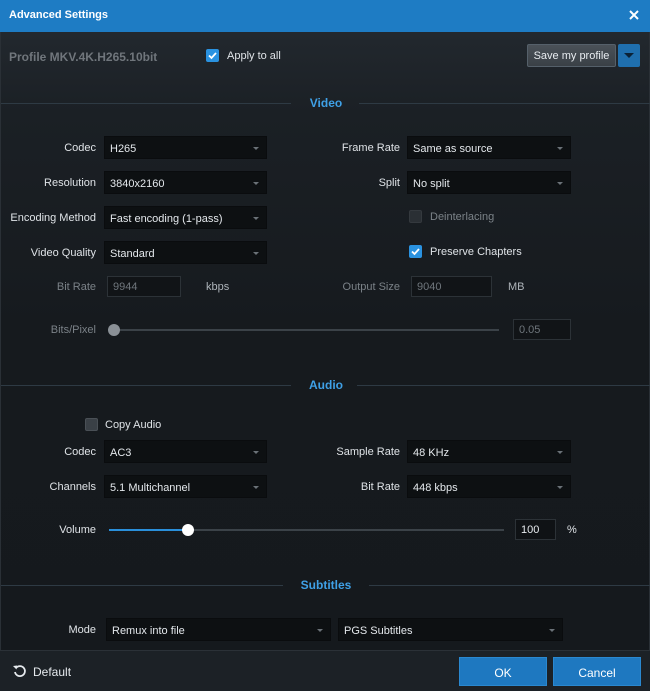 This screenshot has height=691, width=650. What do you see at coordinates (70, 183) in the screenshot?
I see `resolution-label: Resolution` at bounding box center [70, 183].